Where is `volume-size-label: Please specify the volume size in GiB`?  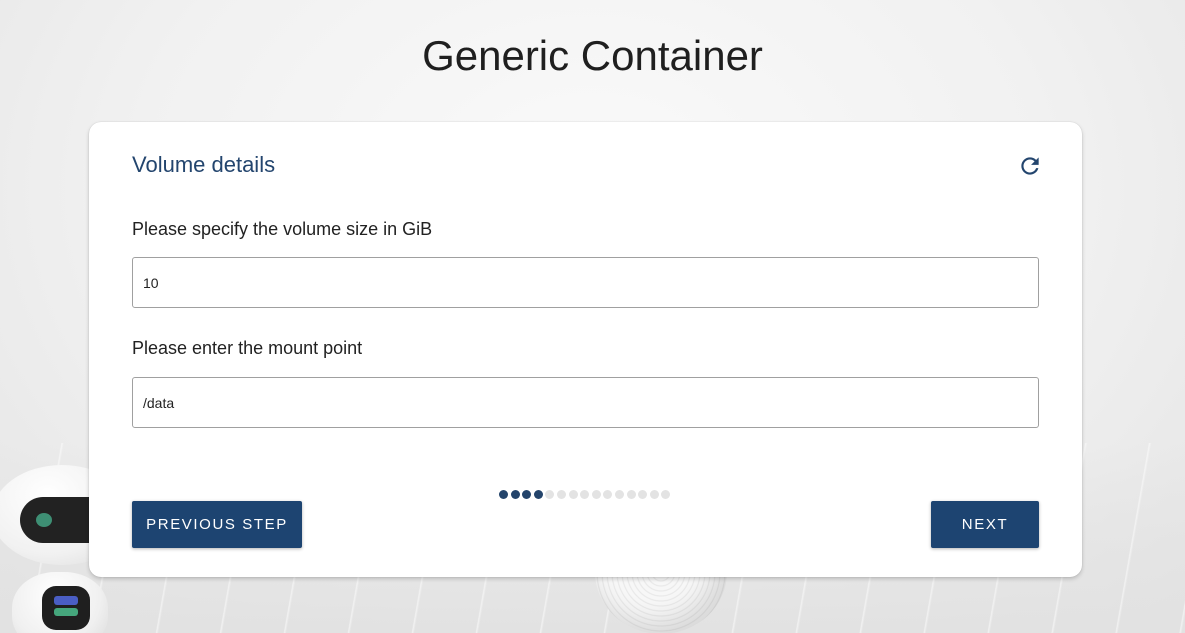
volume-size-label: Please specify the volume size in GiB is located at coordinates (282, 229).